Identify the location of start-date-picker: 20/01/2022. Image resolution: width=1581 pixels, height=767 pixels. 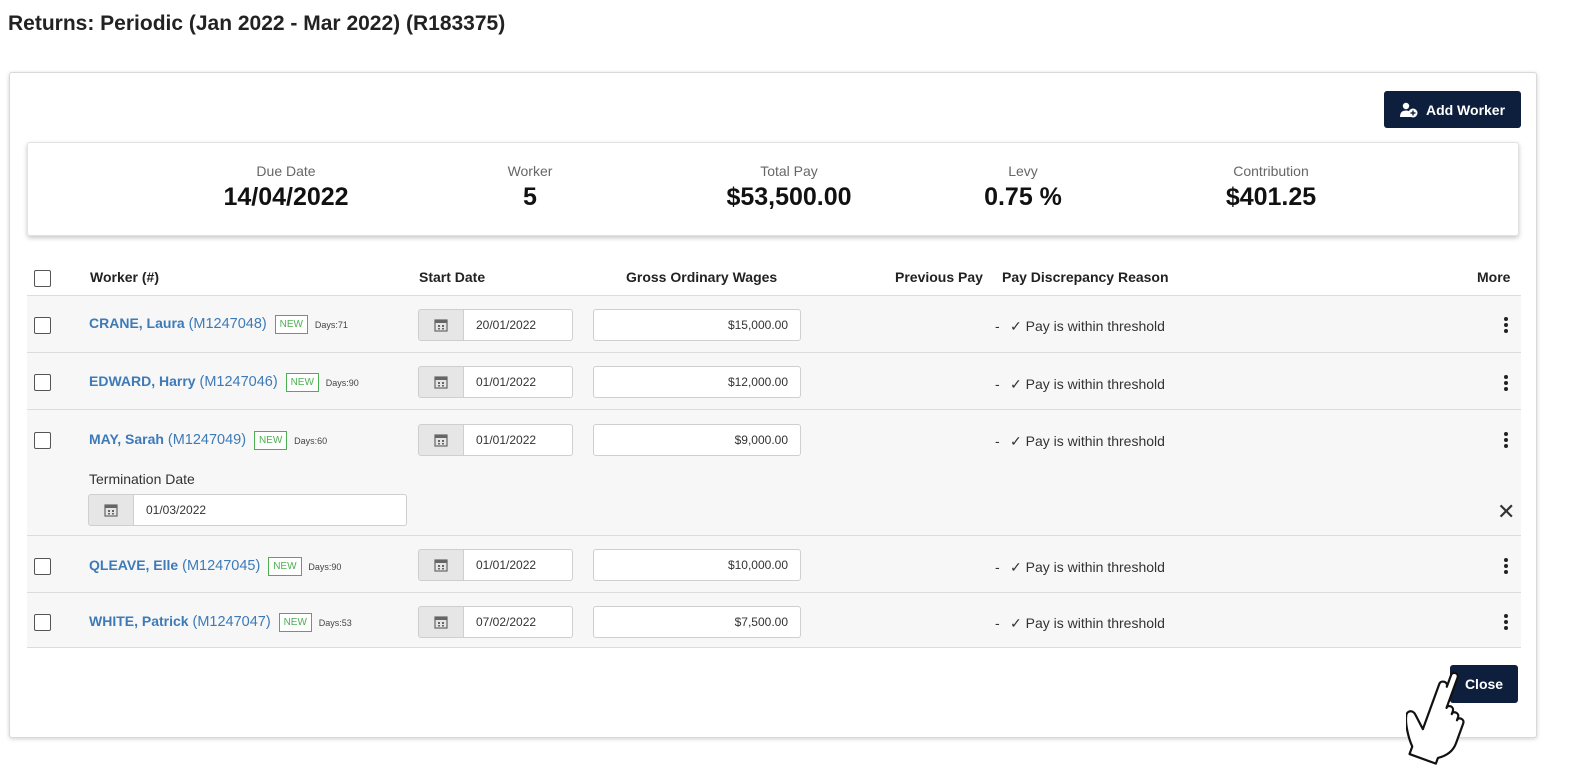
(495, 325).